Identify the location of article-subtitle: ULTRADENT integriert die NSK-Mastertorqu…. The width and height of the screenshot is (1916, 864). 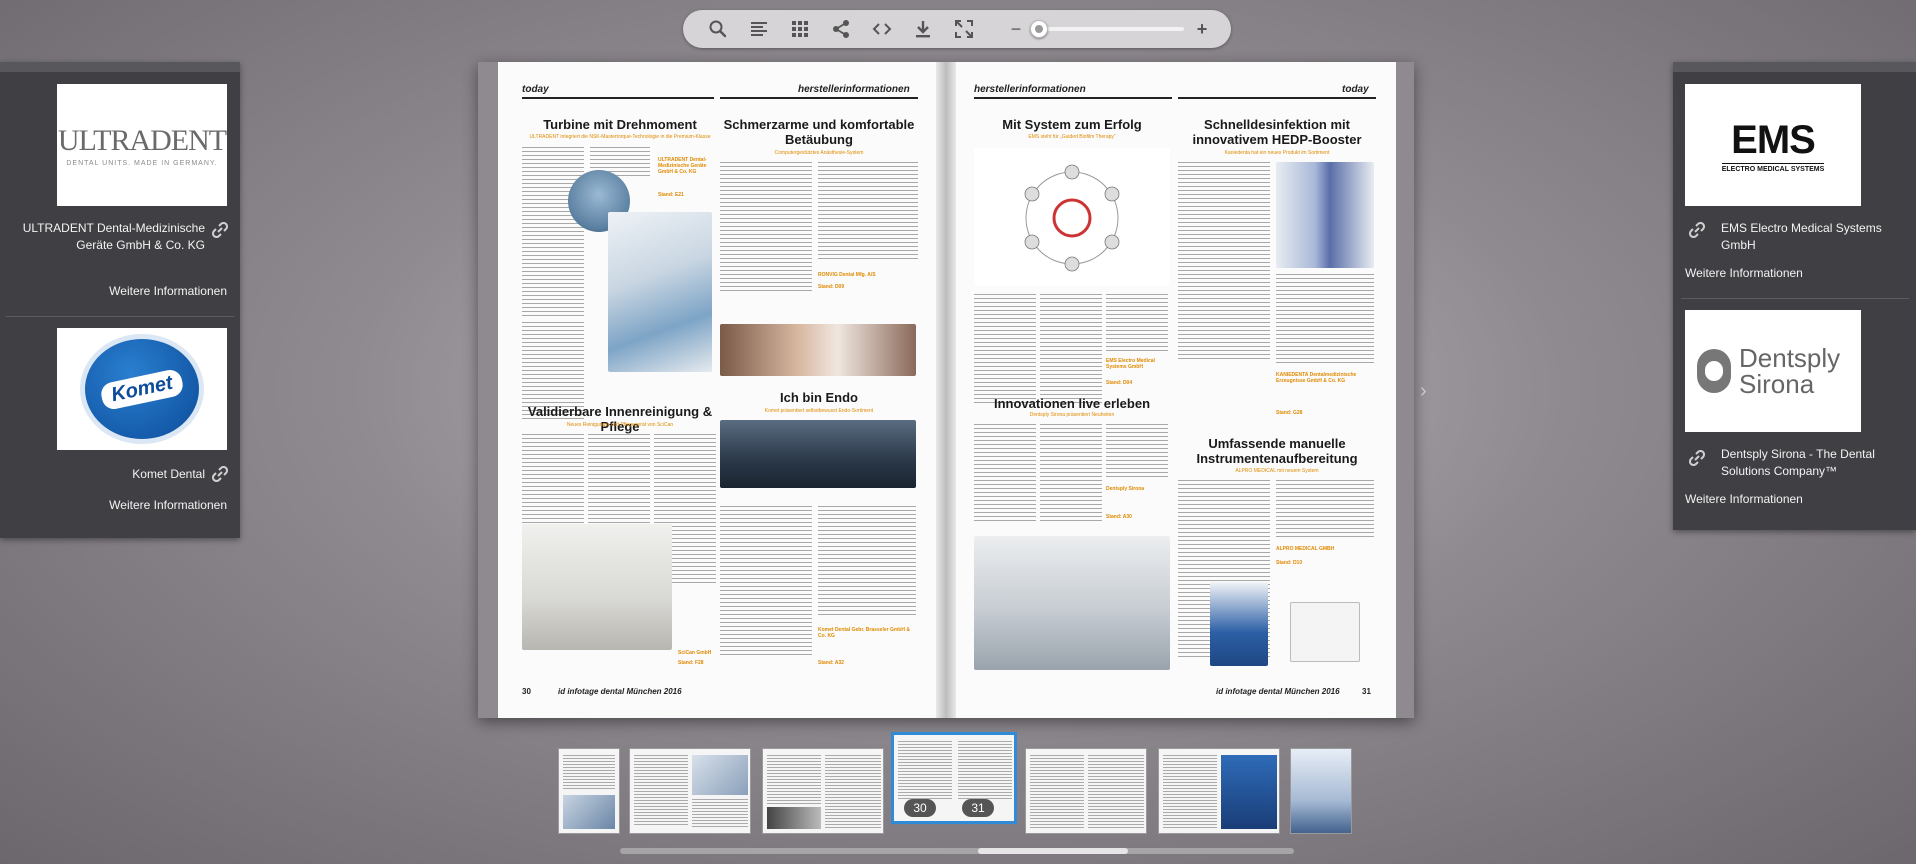
(620, 137).